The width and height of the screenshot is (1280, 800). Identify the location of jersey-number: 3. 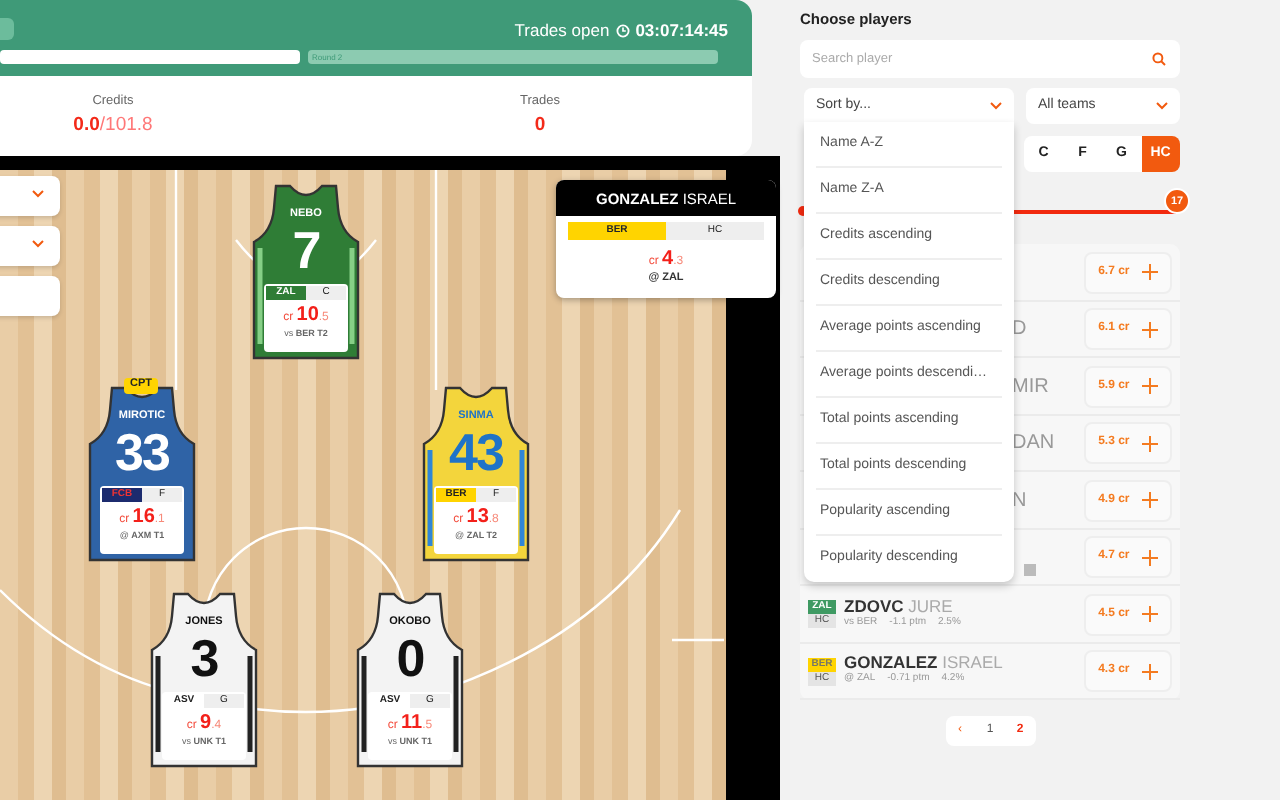
(204, 658).